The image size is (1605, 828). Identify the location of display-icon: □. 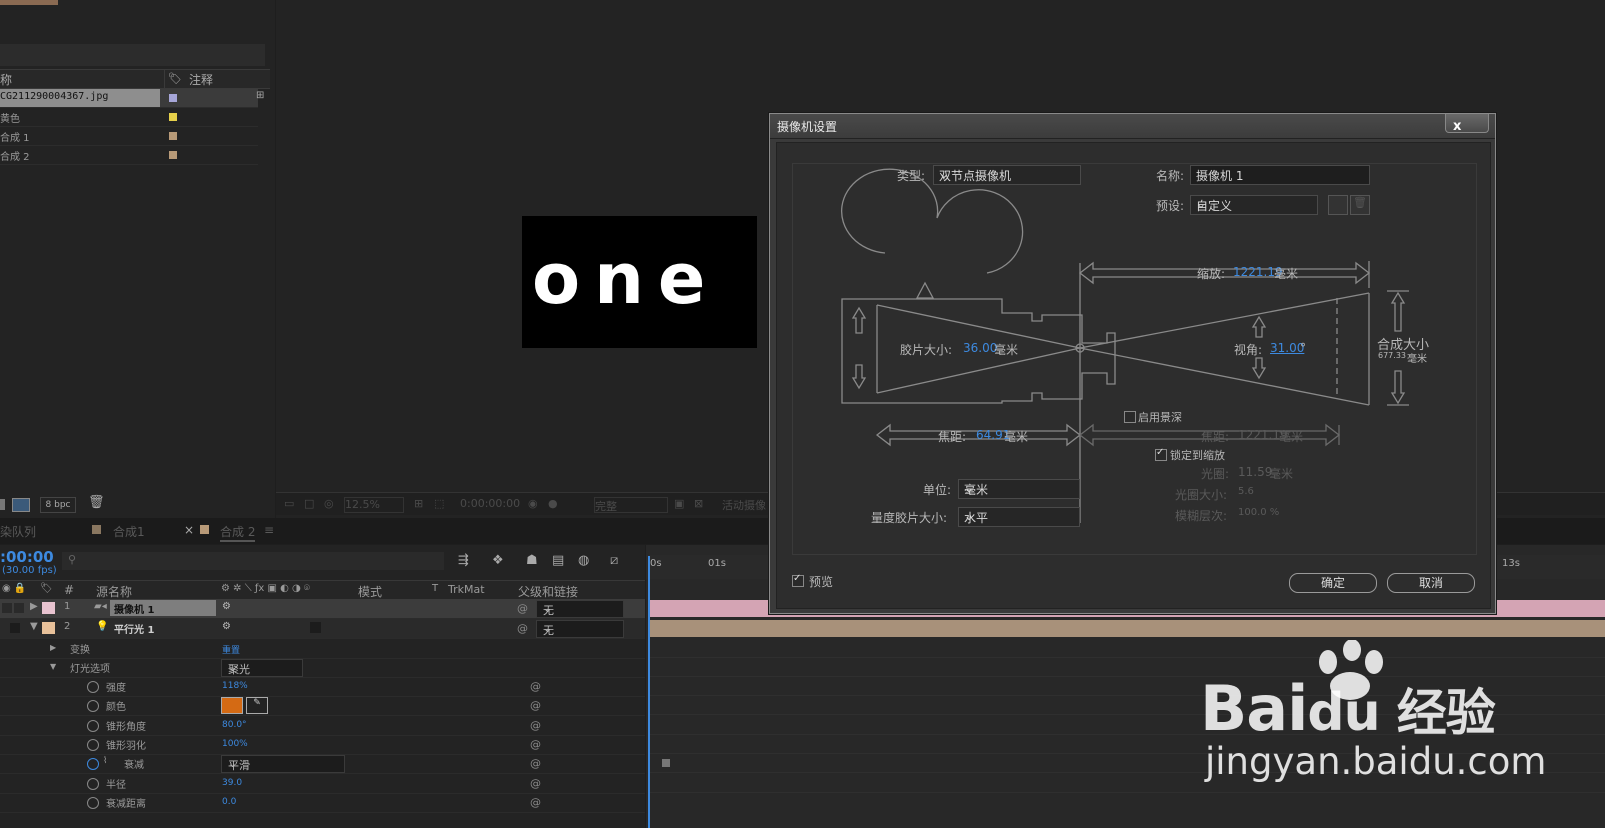
(309, 503).